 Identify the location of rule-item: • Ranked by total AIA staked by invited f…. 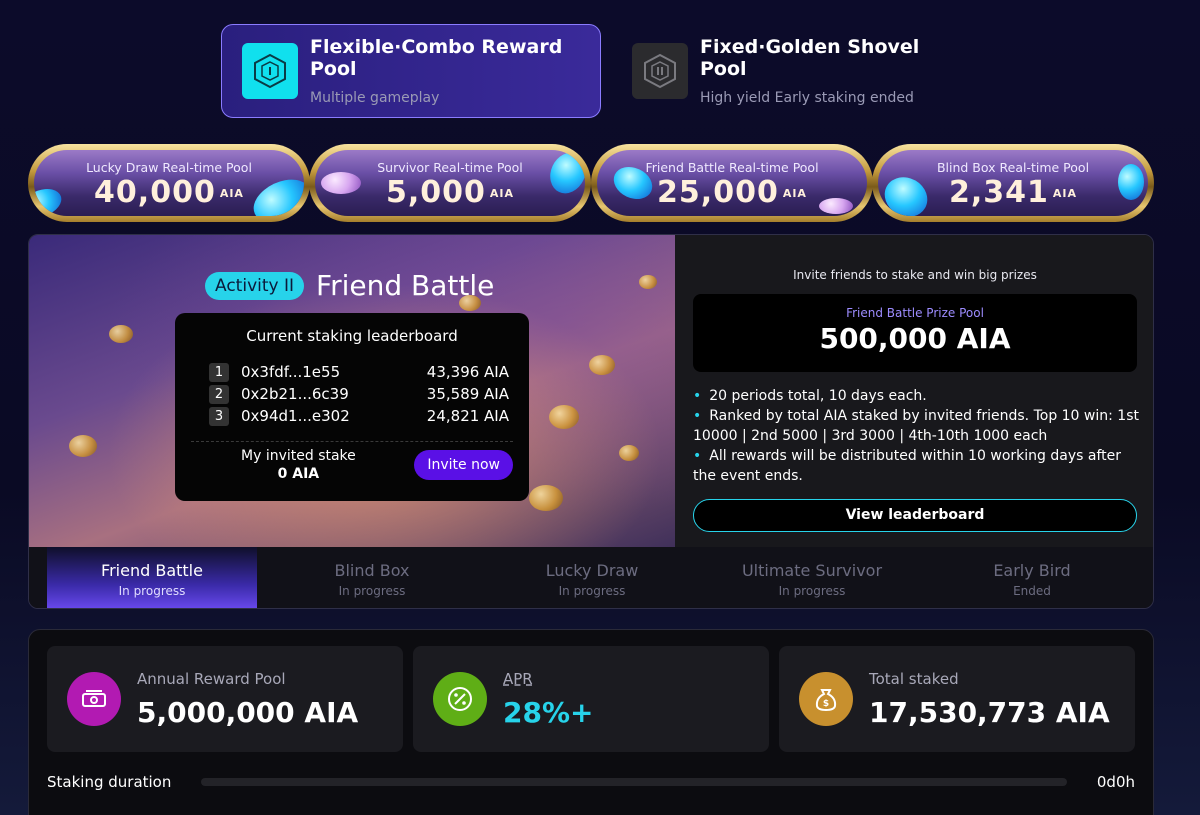
(916, 426).